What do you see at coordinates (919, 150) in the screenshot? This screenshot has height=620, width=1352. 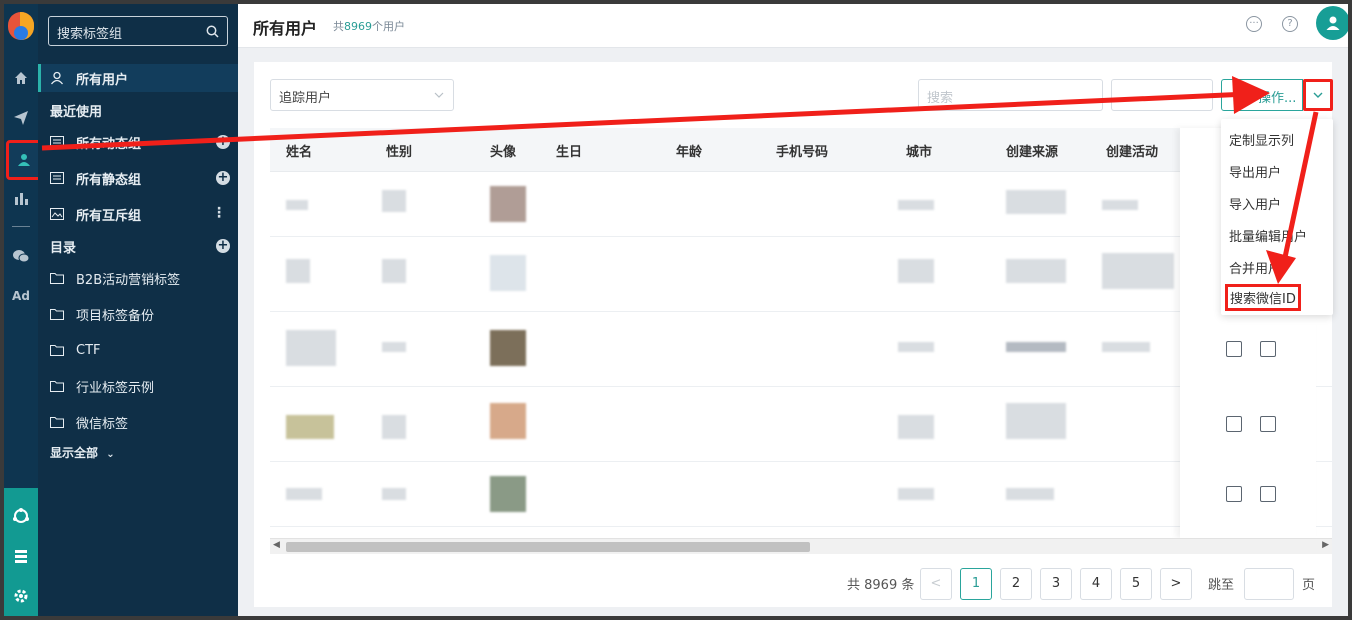 I see `column-header: 城市` at bounding box center [919, 150].